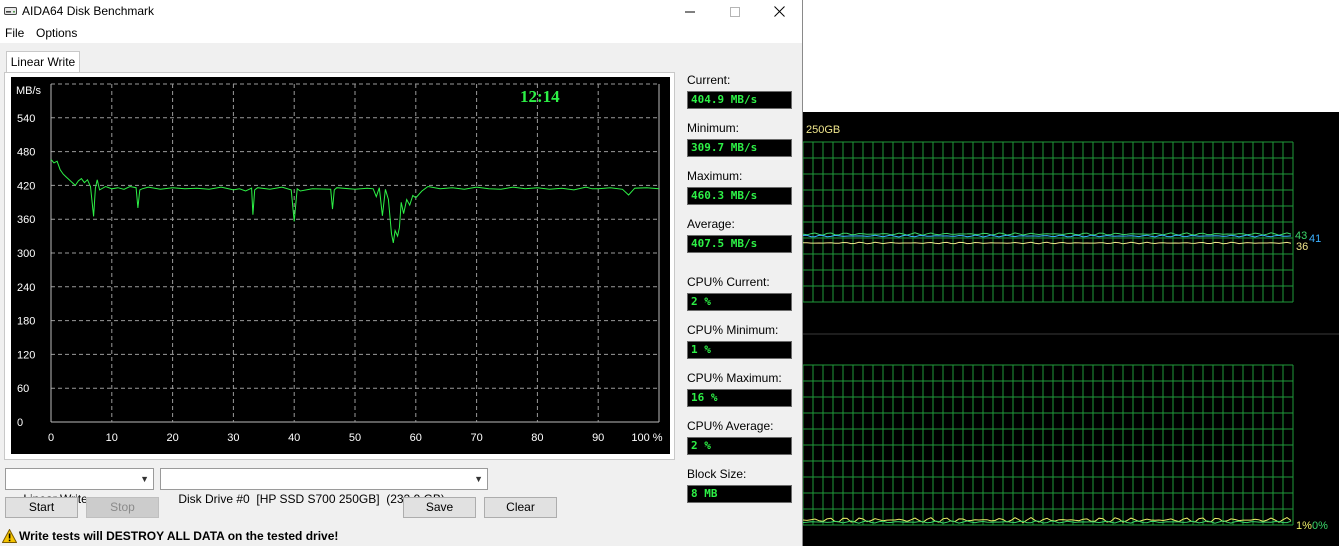  Describe the element at coordinates (9, 536) in the screenshot. I see `warning-icon` at that location.